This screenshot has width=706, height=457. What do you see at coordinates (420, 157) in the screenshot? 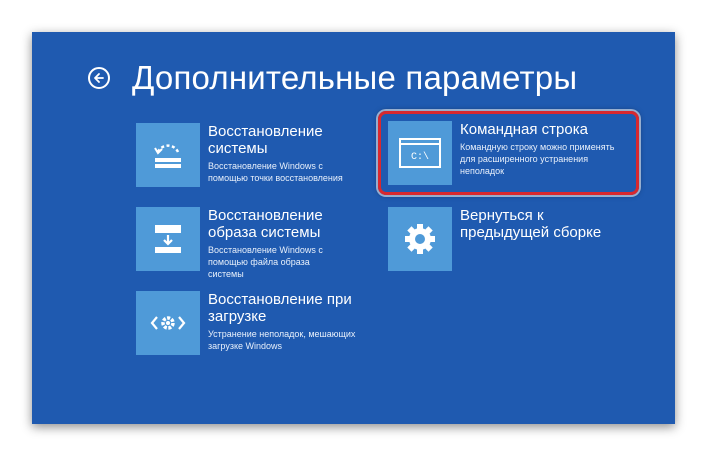
I see `command-prompt-icon-text: C:\` at bounding box center [420, 157].